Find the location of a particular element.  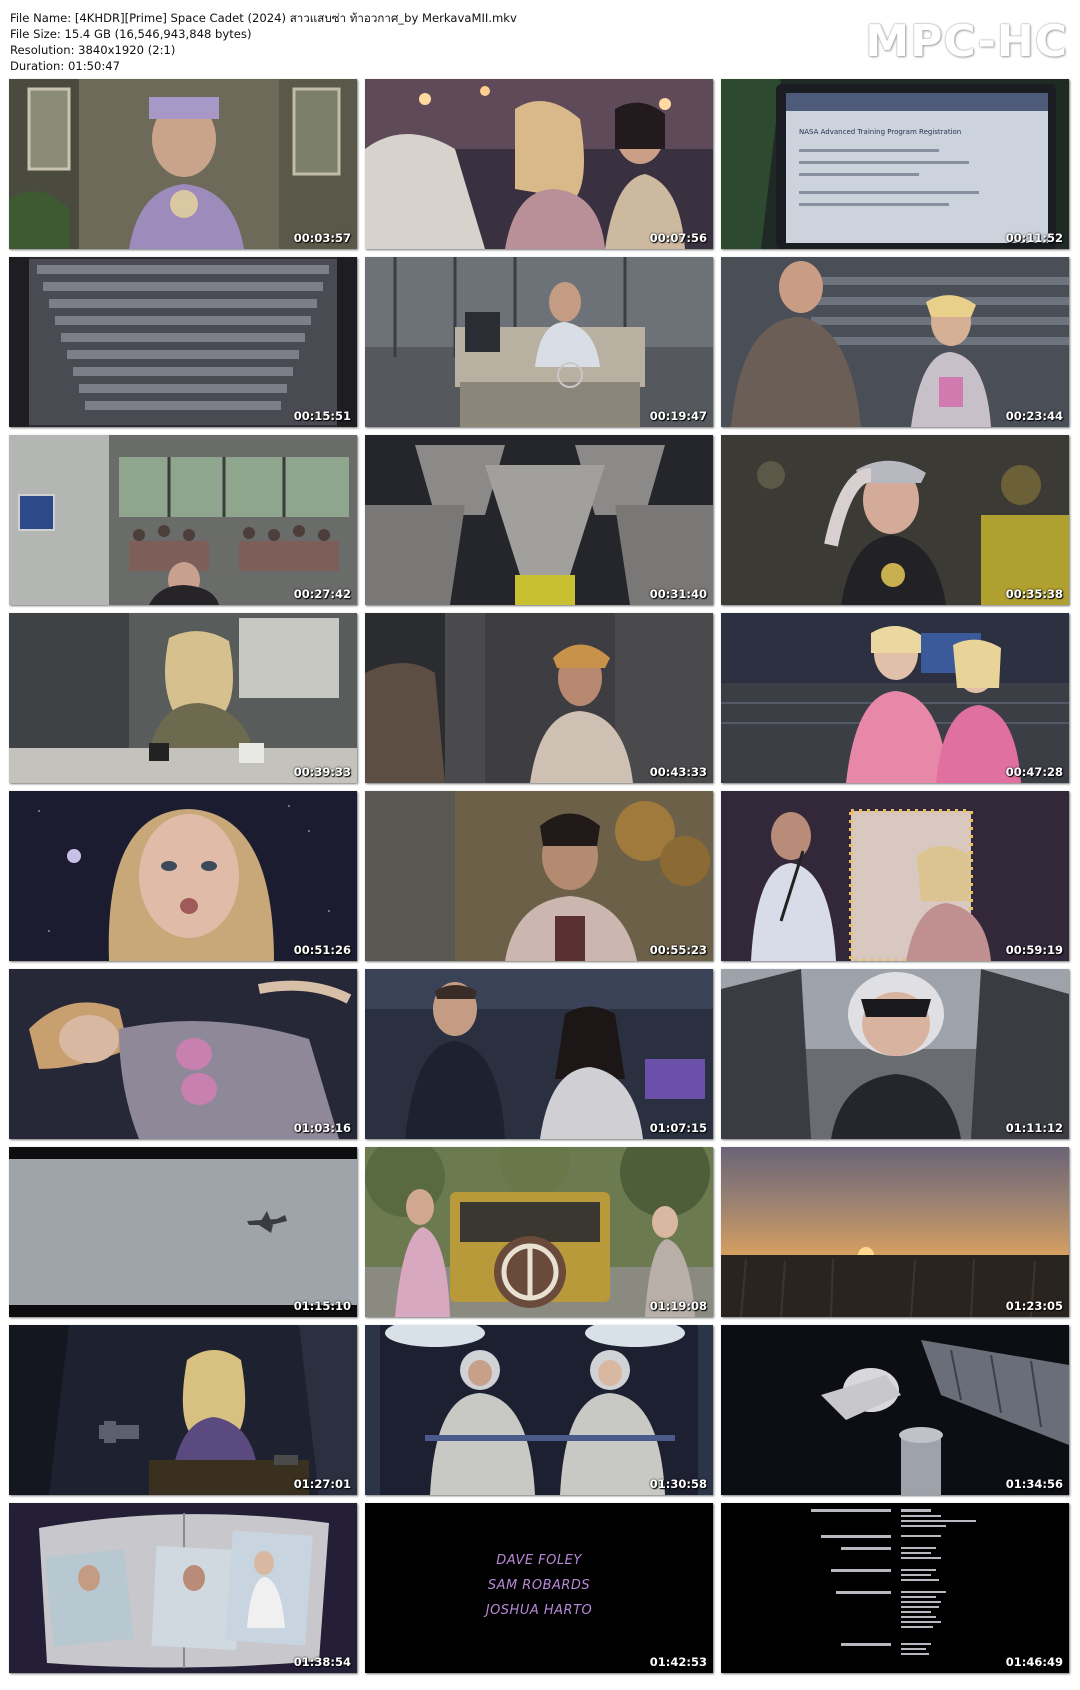

frame-scene-two-people-hall is located at coordinates (895, 342).